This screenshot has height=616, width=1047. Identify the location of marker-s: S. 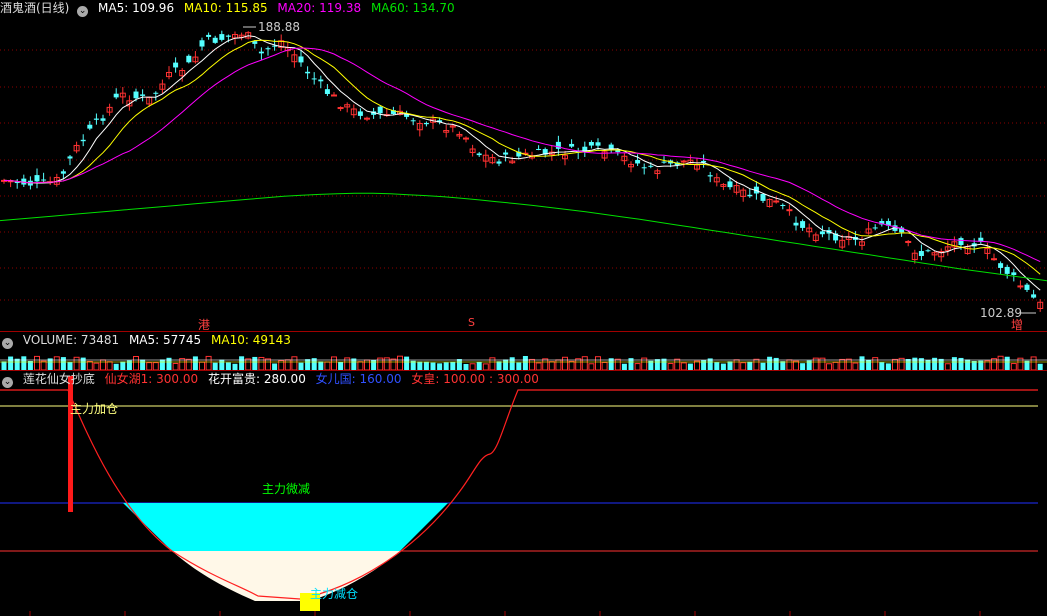
(471, 322).